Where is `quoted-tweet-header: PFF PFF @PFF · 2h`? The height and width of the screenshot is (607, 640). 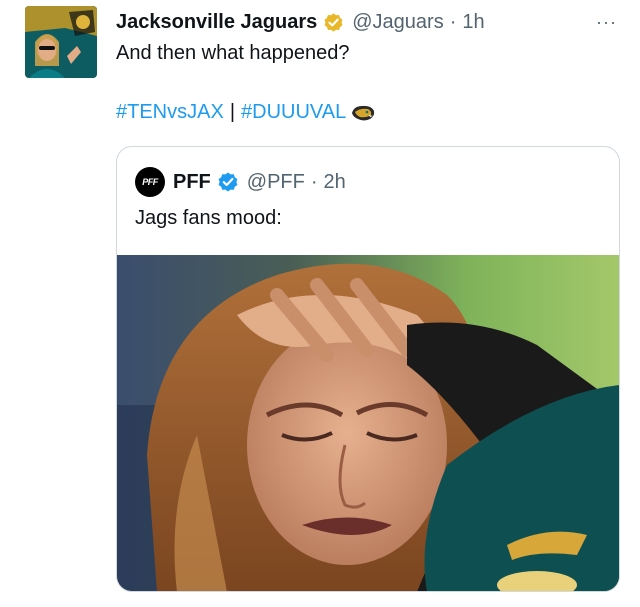
quoted-tweet-header: PFF PFF @PFF · 2h is located at coordinates (240, 182).